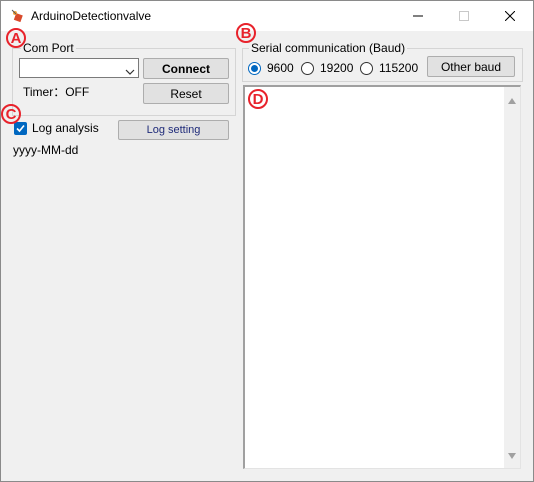  Describe the element at coordinates (366, 68) in the screenshot. I see `baud-115200-radio` at that location.